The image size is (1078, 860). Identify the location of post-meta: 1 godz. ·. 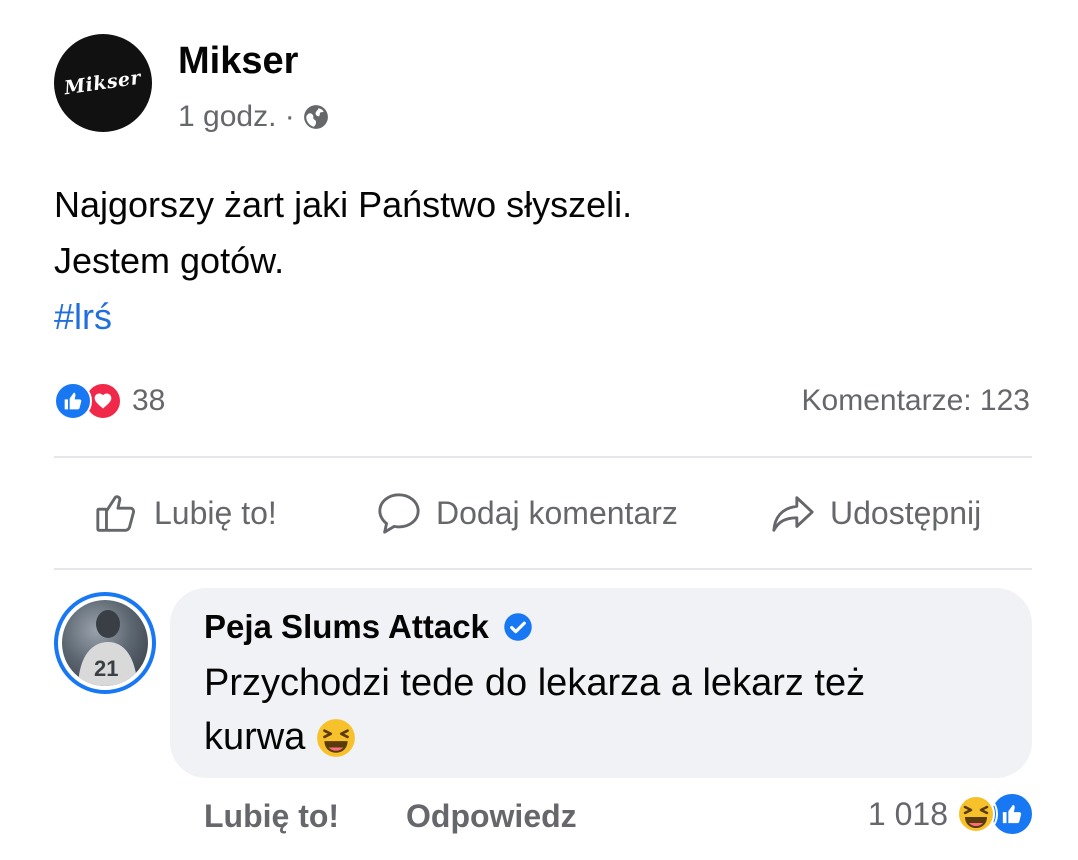
(253, 117).